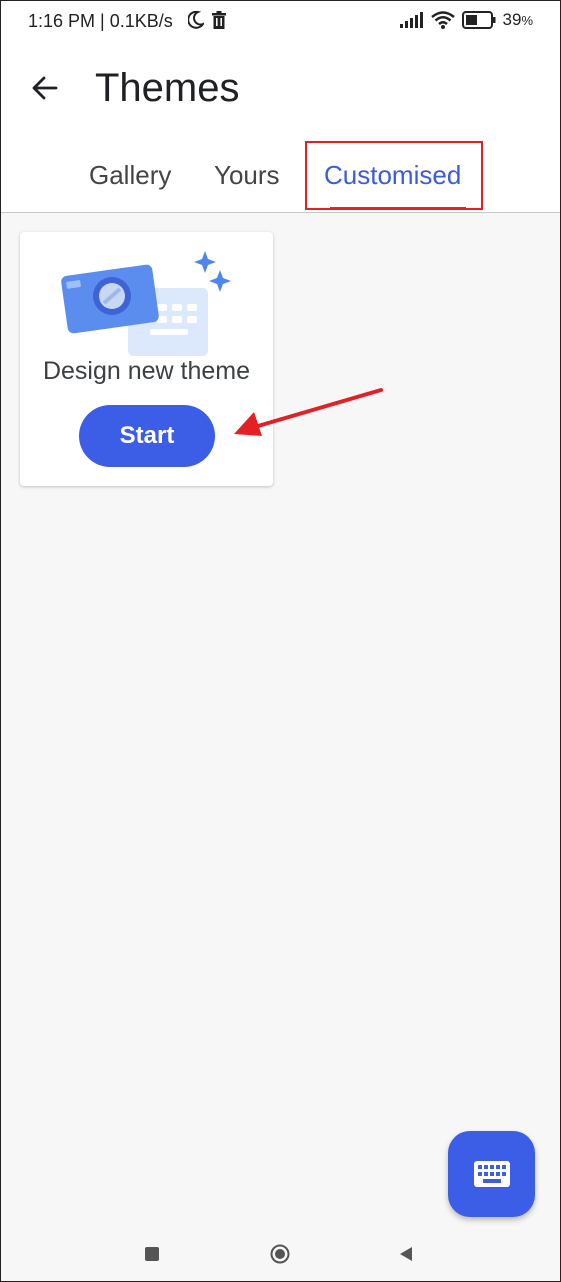 This screenshot has width=561, height=1282. Describe the element at coordinates (517, 19) in the screenshot. I see `battery-level: 39%` at that location.